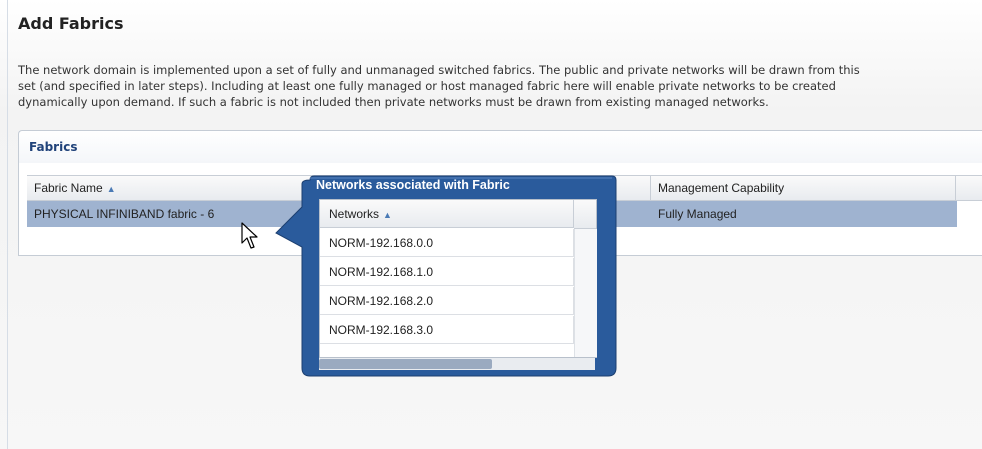 This screenshot has height=449, width=982. What do you see at coordinates (801, 214) in the screenshot?
I see `management-capability-cell: Fully Managed` at bounding box center [801, 214].